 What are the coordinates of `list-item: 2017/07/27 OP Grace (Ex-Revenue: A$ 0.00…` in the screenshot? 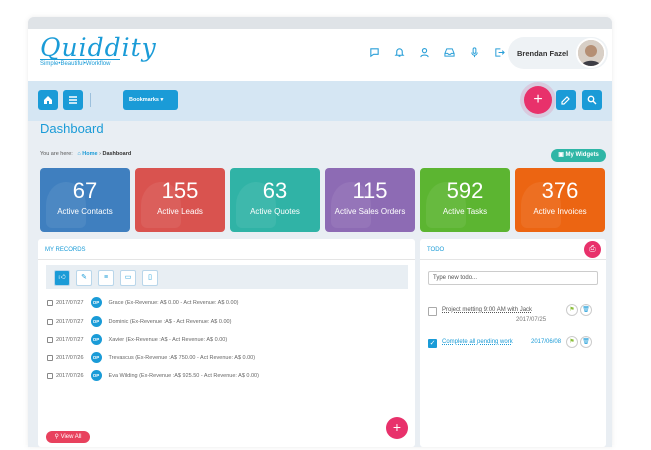 It's located at (142, 302).